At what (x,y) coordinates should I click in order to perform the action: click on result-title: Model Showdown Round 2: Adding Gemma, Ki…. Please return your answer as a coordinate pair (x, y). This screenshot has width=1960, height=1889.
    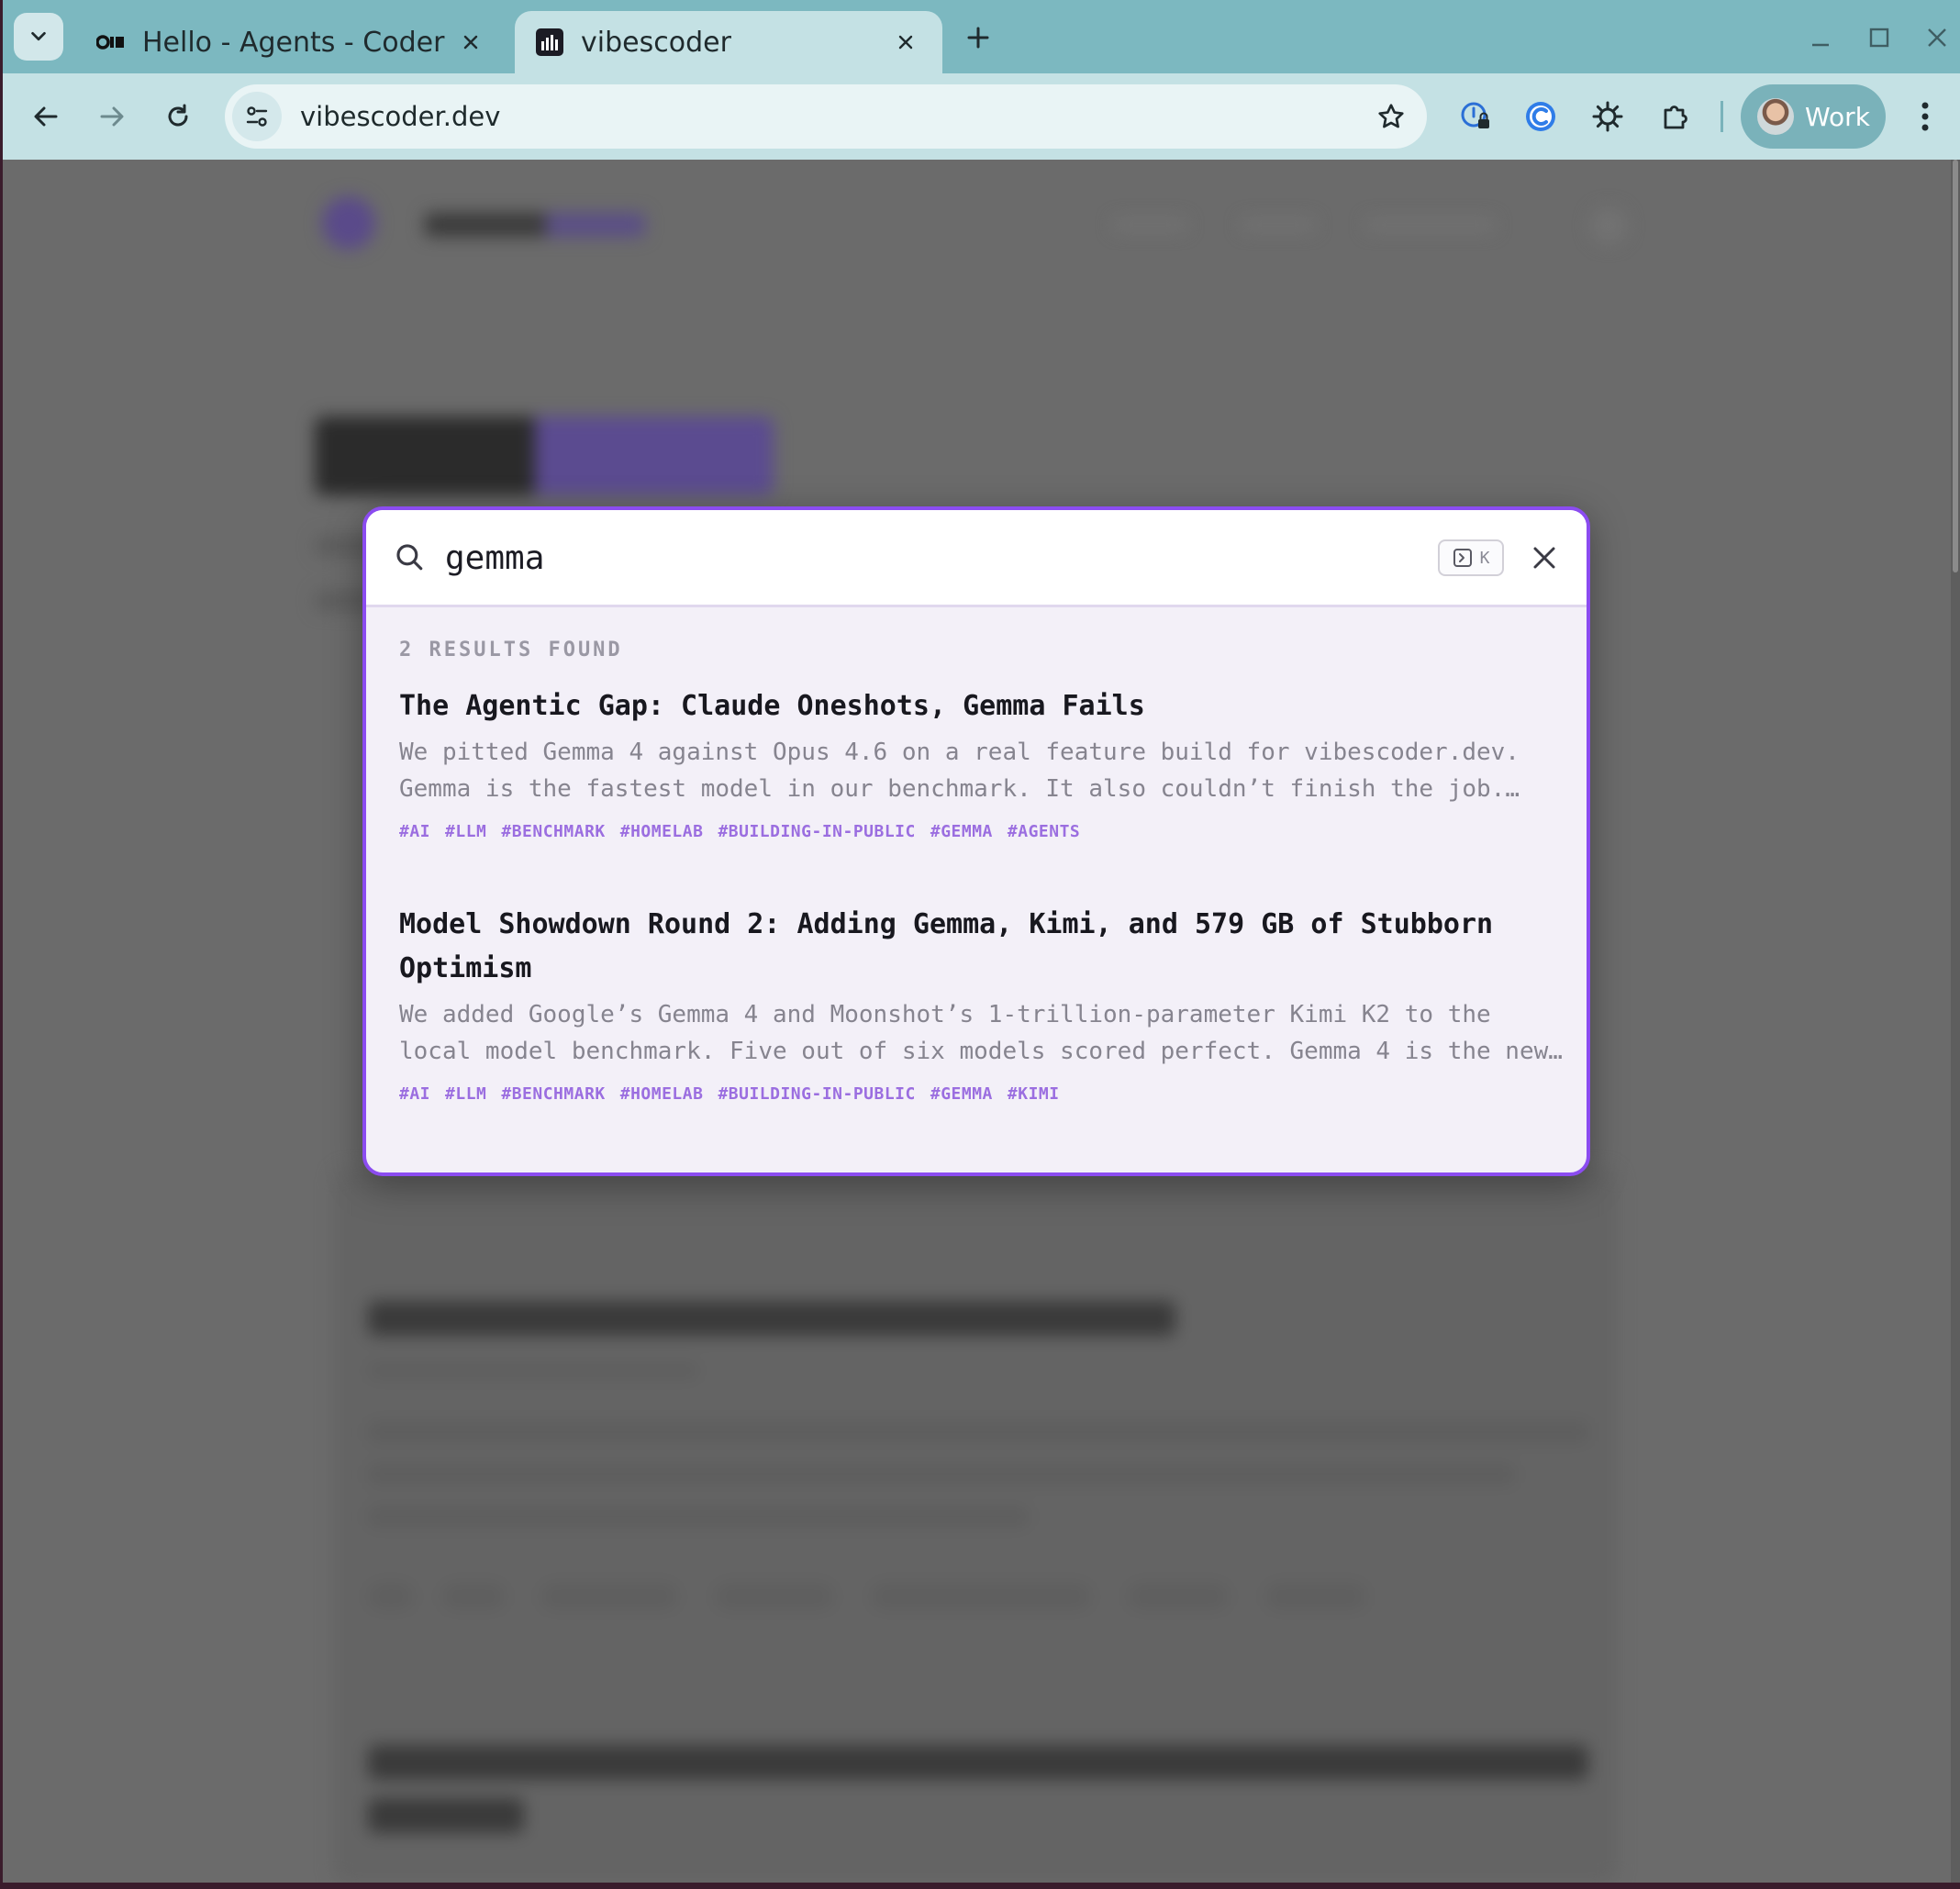
    Looking at the image, I should click on (982, 947).